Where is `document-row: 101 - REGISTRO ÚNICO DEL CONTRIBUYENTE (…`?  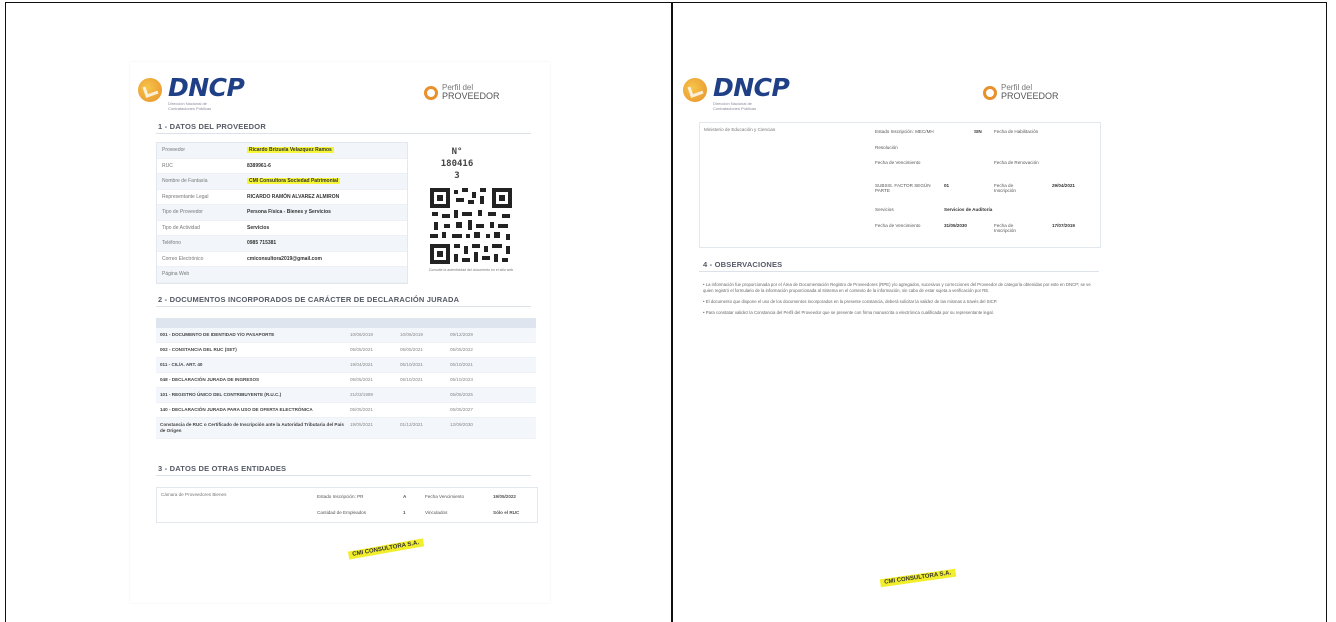 document-row: 101 - REGISTRO ÚNICO DEL CONTRIBUYENTE (… is located at coordinates (346, 395).